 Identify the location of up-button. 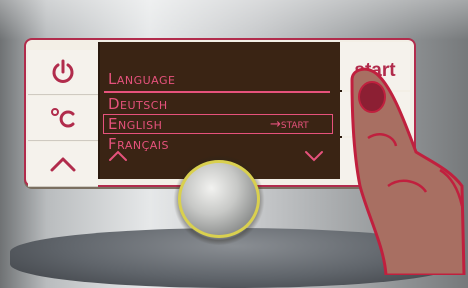
(63, 164).